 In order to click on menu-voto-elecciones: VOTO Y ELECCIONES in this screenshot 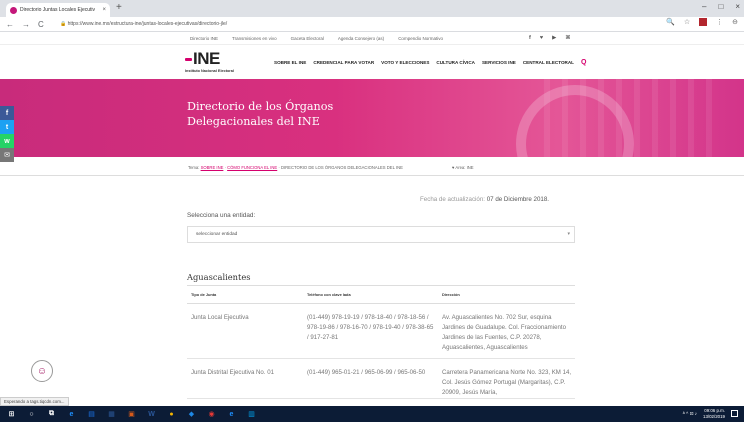, I will do `click(405, 62)`.